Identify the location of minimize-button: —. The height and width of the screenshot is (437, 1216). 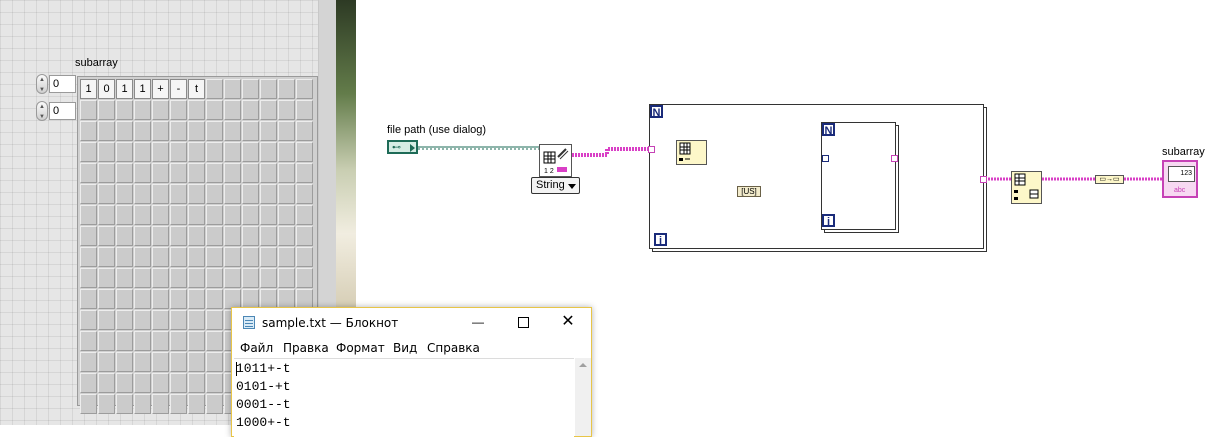
(478, 322).